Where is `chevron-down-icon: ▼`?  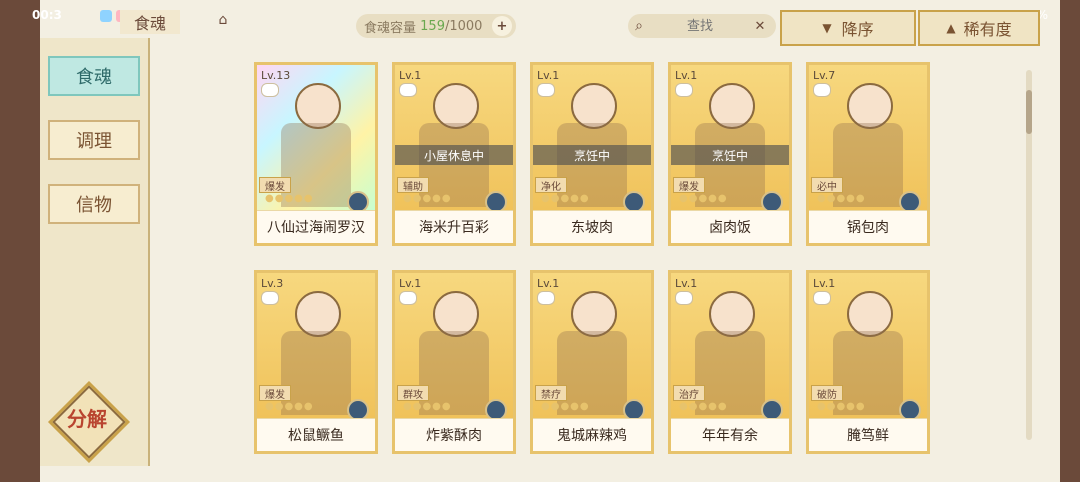
chevron-down-icon: ▼ is located at coordinates (827, 28).